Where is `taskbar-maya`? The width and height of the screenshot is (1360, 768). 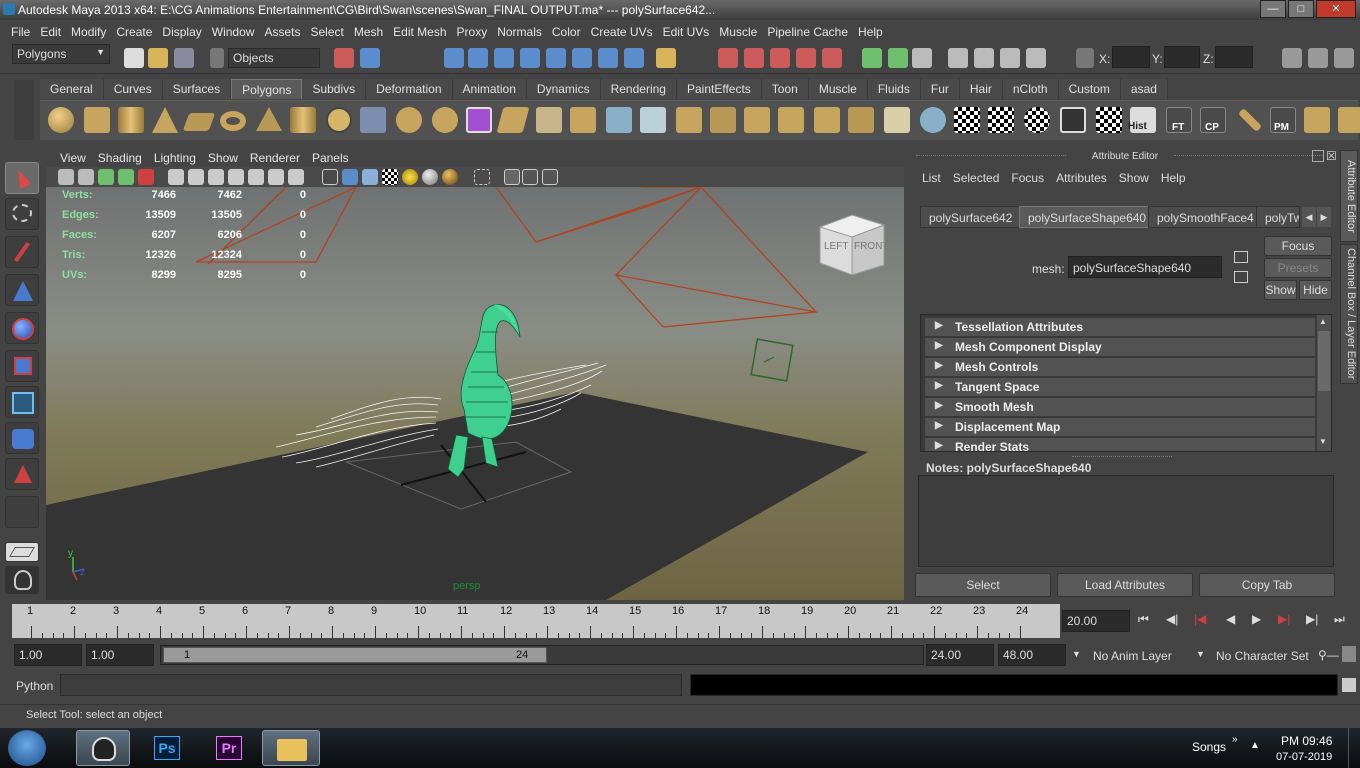
taskbar-maya is located at coordinates (103, 748).